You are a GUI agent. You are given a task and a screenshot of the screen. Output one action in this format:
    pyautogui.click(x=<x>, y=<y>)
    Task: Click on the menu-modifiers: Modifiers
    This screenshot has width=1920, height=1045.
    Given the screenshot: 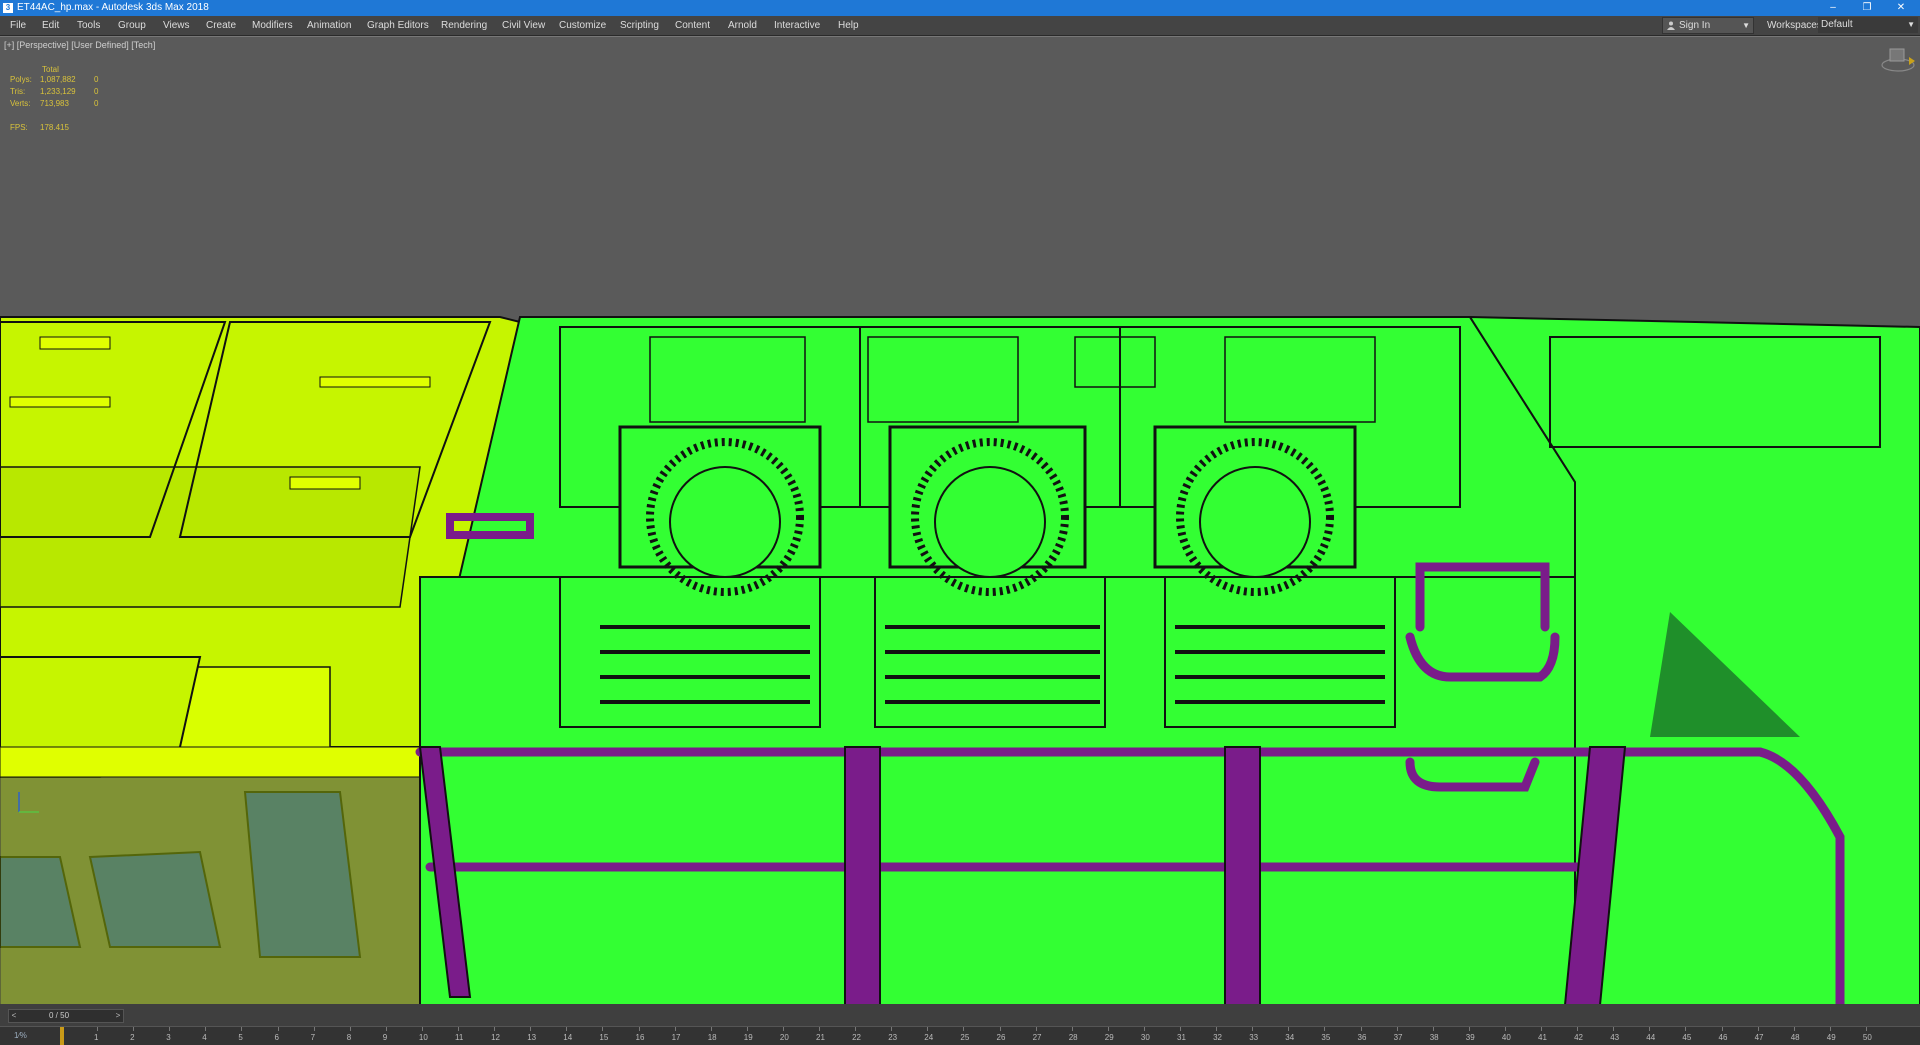 What is the action you would take?
    pyautogui.click(x=272, y=25)
    